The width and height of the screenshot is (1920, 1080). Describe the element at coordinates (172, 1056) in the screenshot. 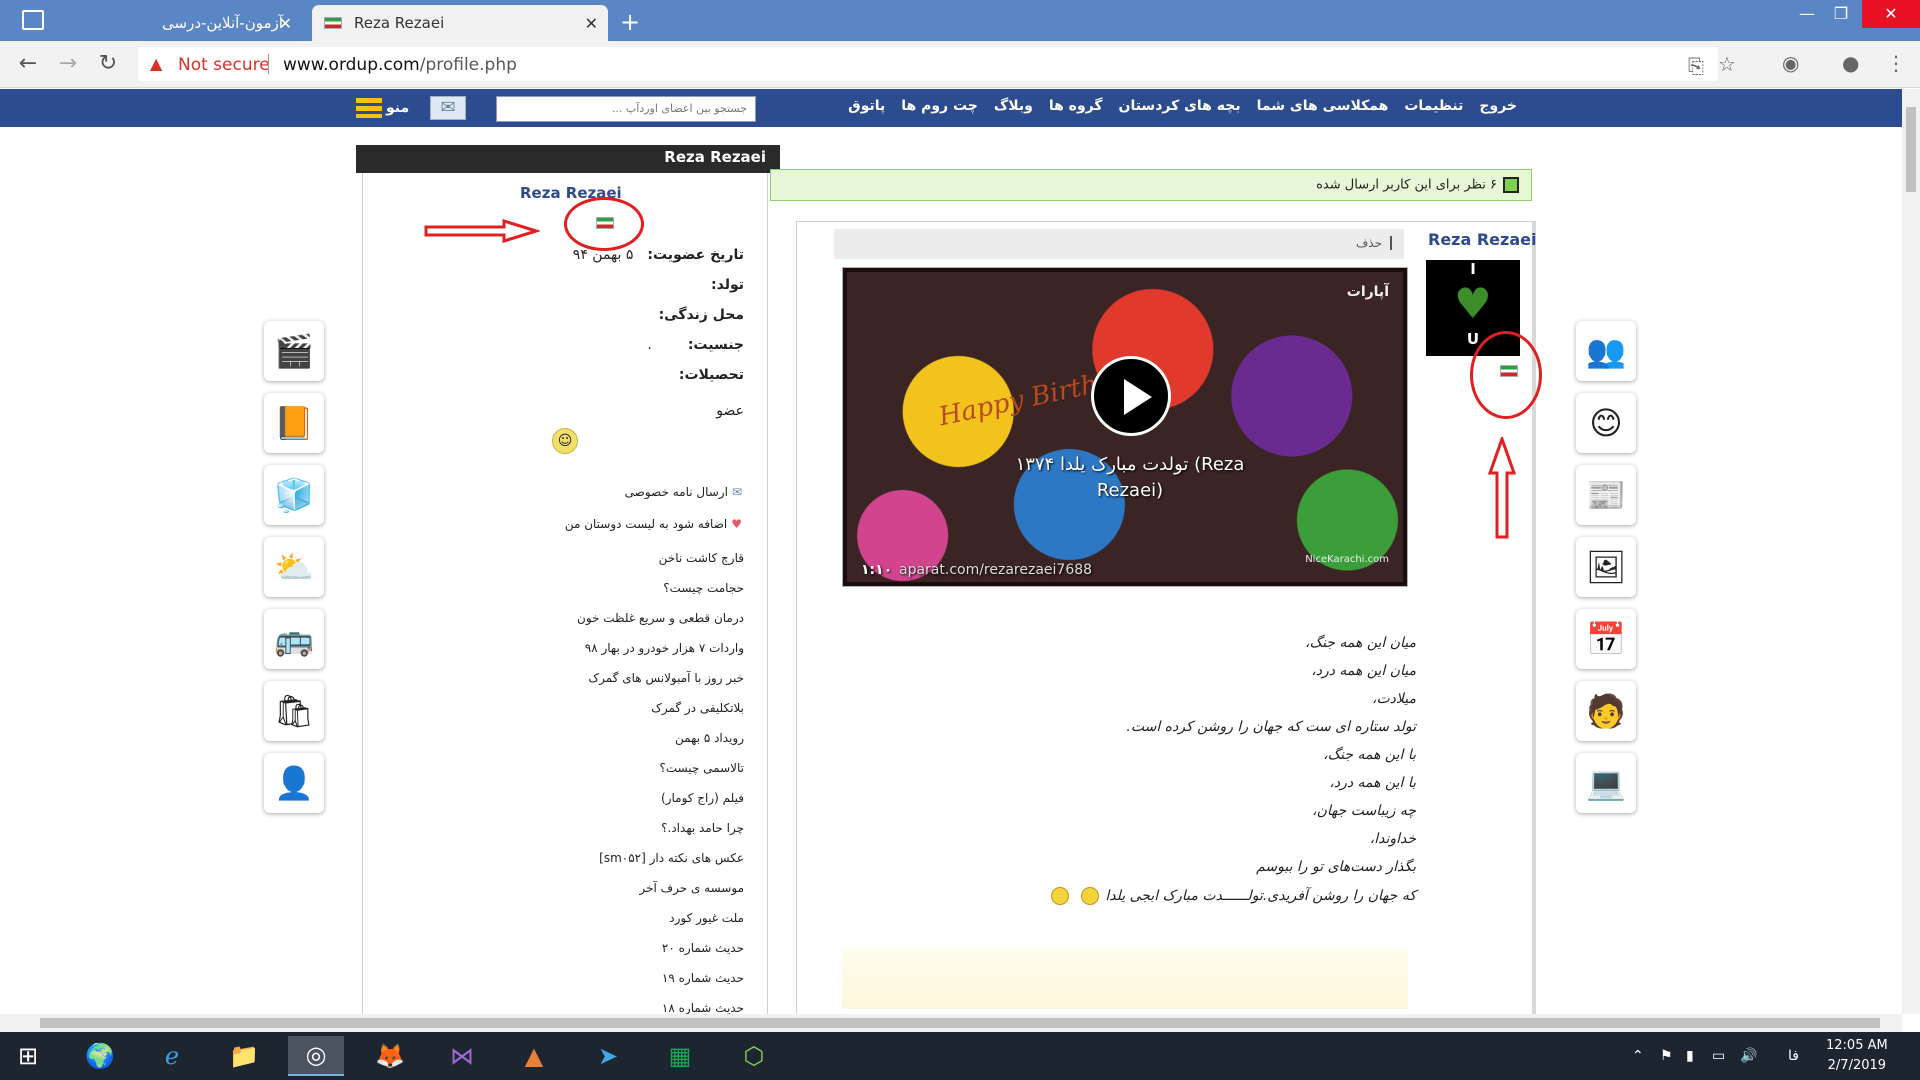

I see `internet-explorer-icon: ℯ` at that location.